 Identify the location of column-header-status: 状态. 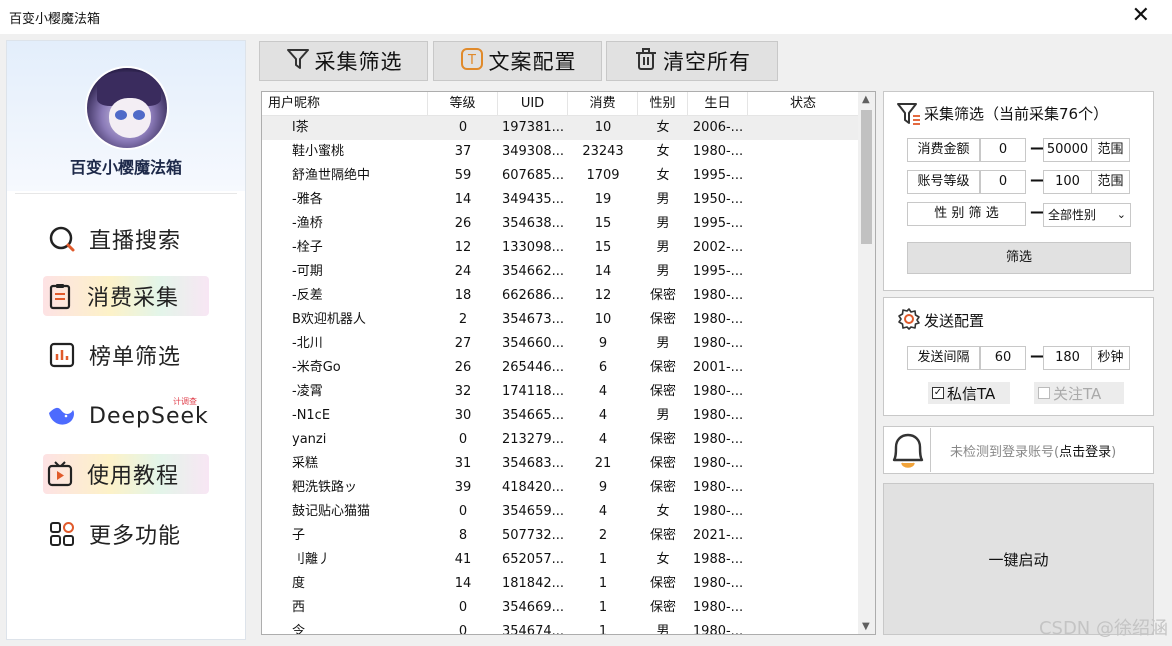
(803, 104).